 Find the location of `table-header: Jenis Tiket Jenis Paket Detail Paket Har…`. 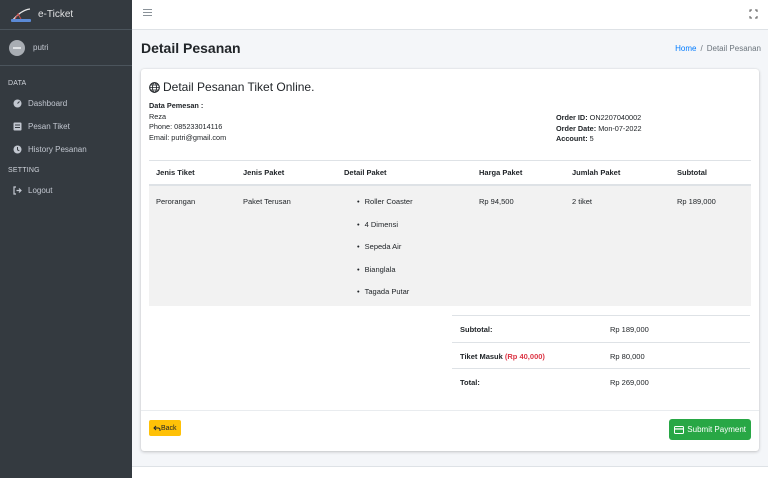

table-header: Jenis Tiket Jenis Paket Detail Paket Har… is located at coordinates (450, 173).